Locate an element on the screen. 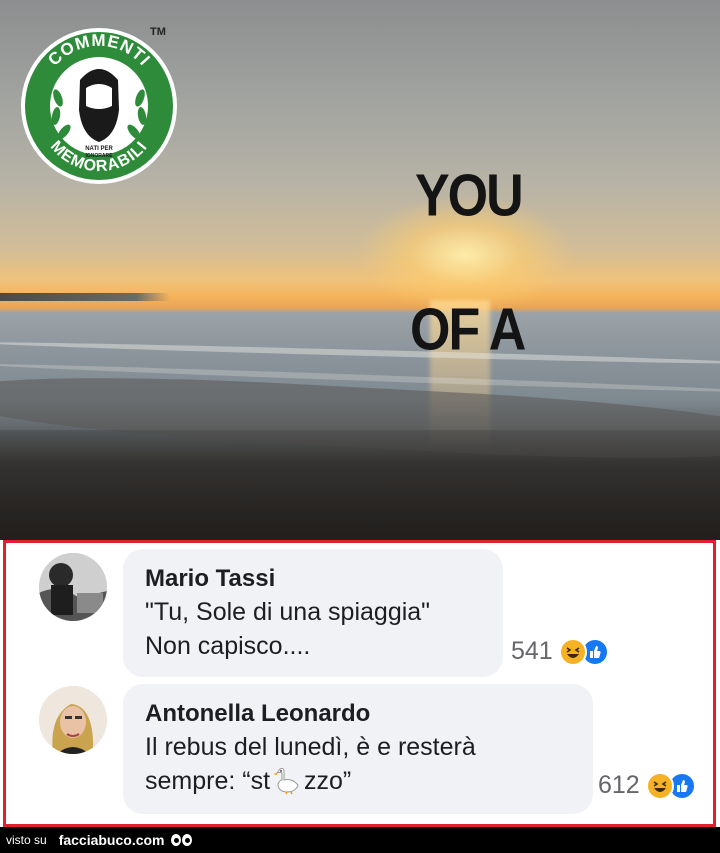 The width and height of the screenshot is (720, 853). reaction-summary: 612 is located at coordinates (647, 785).